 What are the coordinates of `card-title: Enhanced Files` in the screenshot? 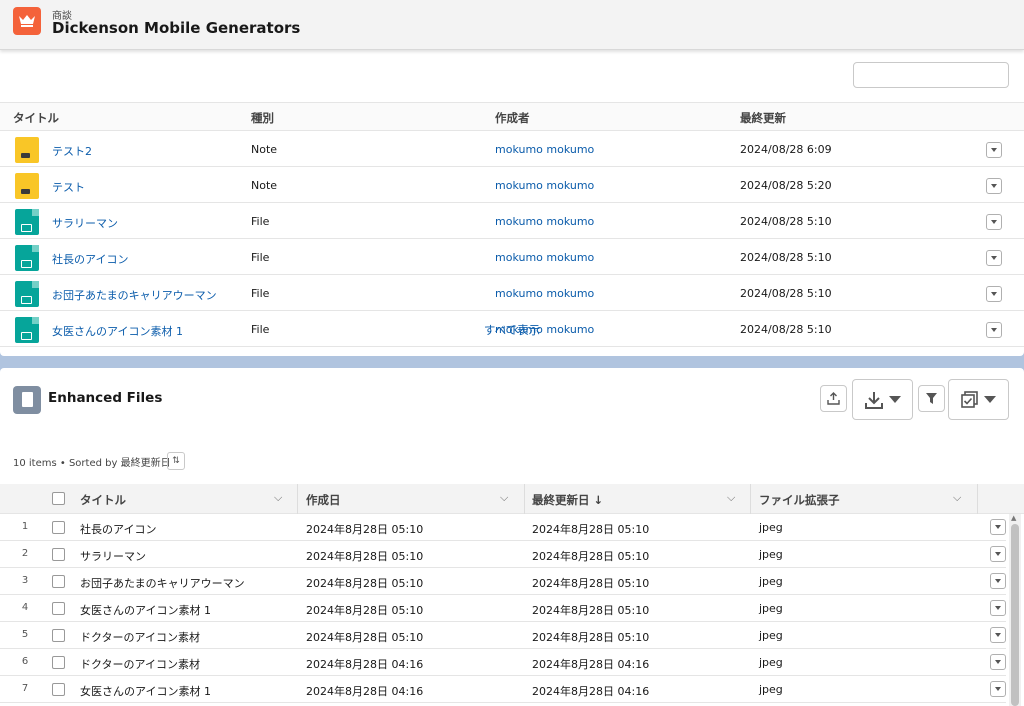 It's located at (105, 398).